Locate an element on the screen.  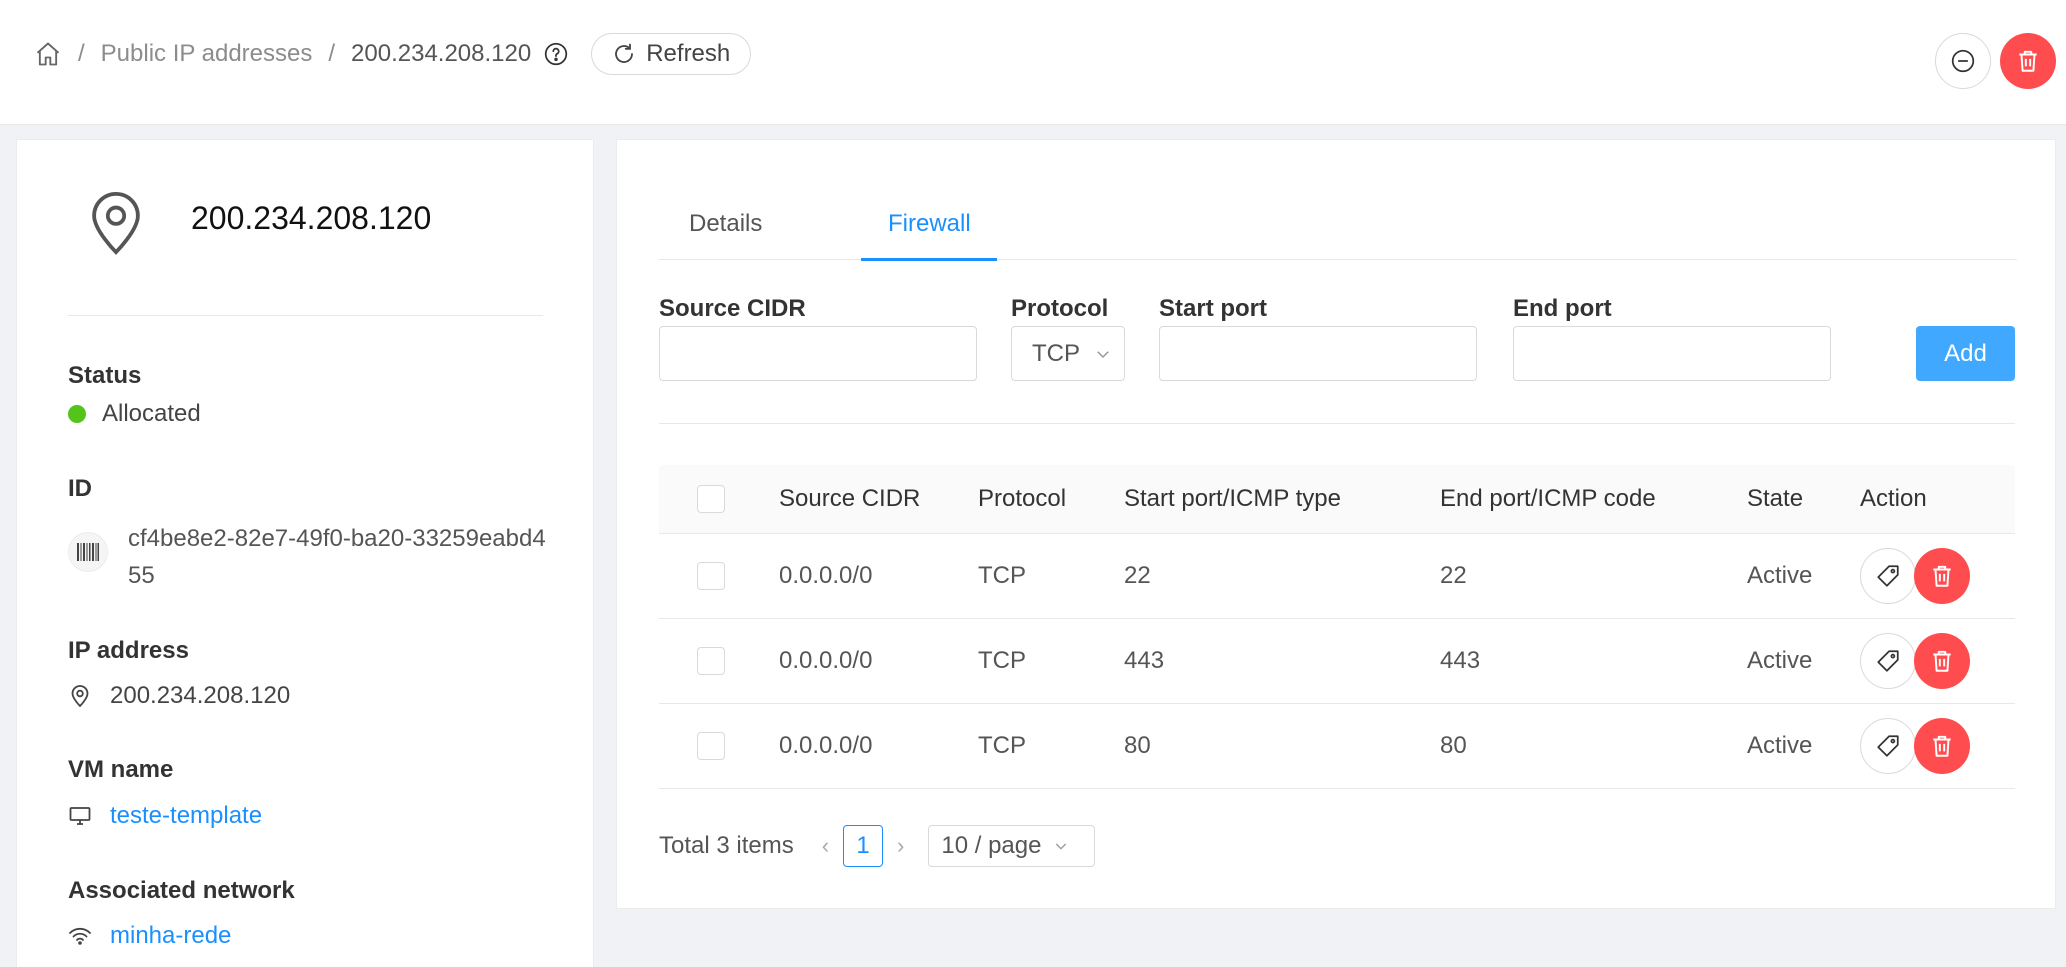
network-row: minha-rede is located at coordinates (149, 936).